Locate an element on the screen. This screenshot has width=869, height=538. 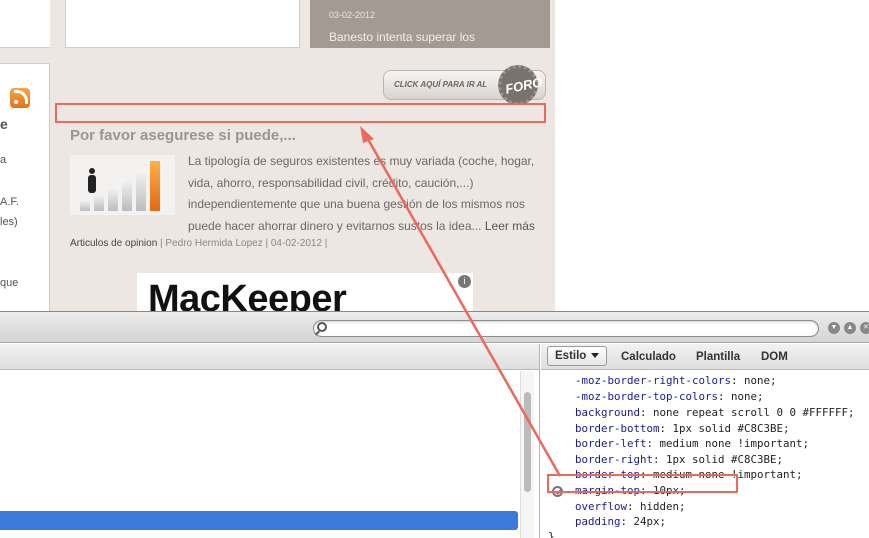
sidebar-line: que is located at coordinates (9, 283).